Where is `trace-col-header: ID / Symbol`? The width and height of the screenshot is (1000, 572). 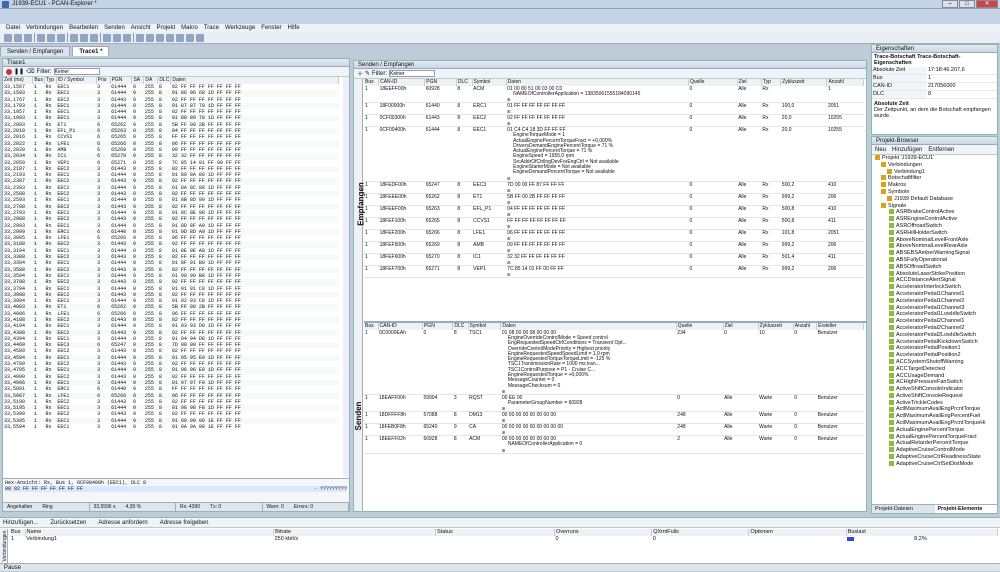
trace-col-header: ID / Symbol is located at coordinates (76, 80).